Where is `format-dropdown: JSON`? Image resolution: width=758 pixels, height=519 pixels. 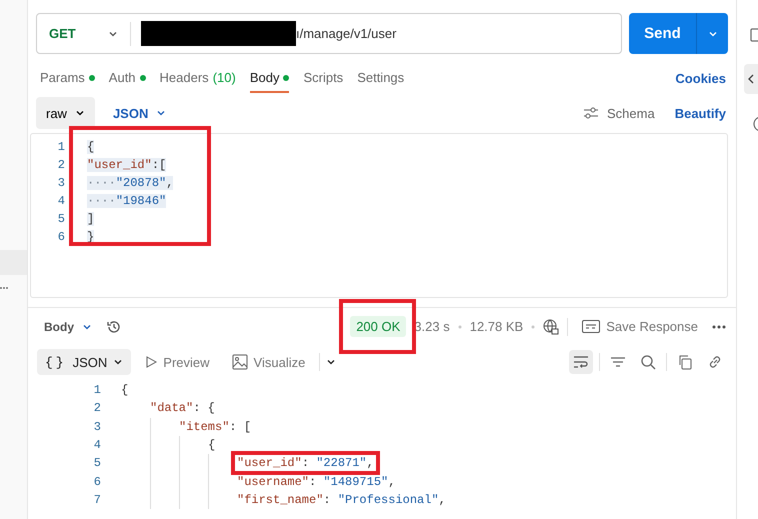 format-dropdown: JSON is located at coordinates (139, 113).